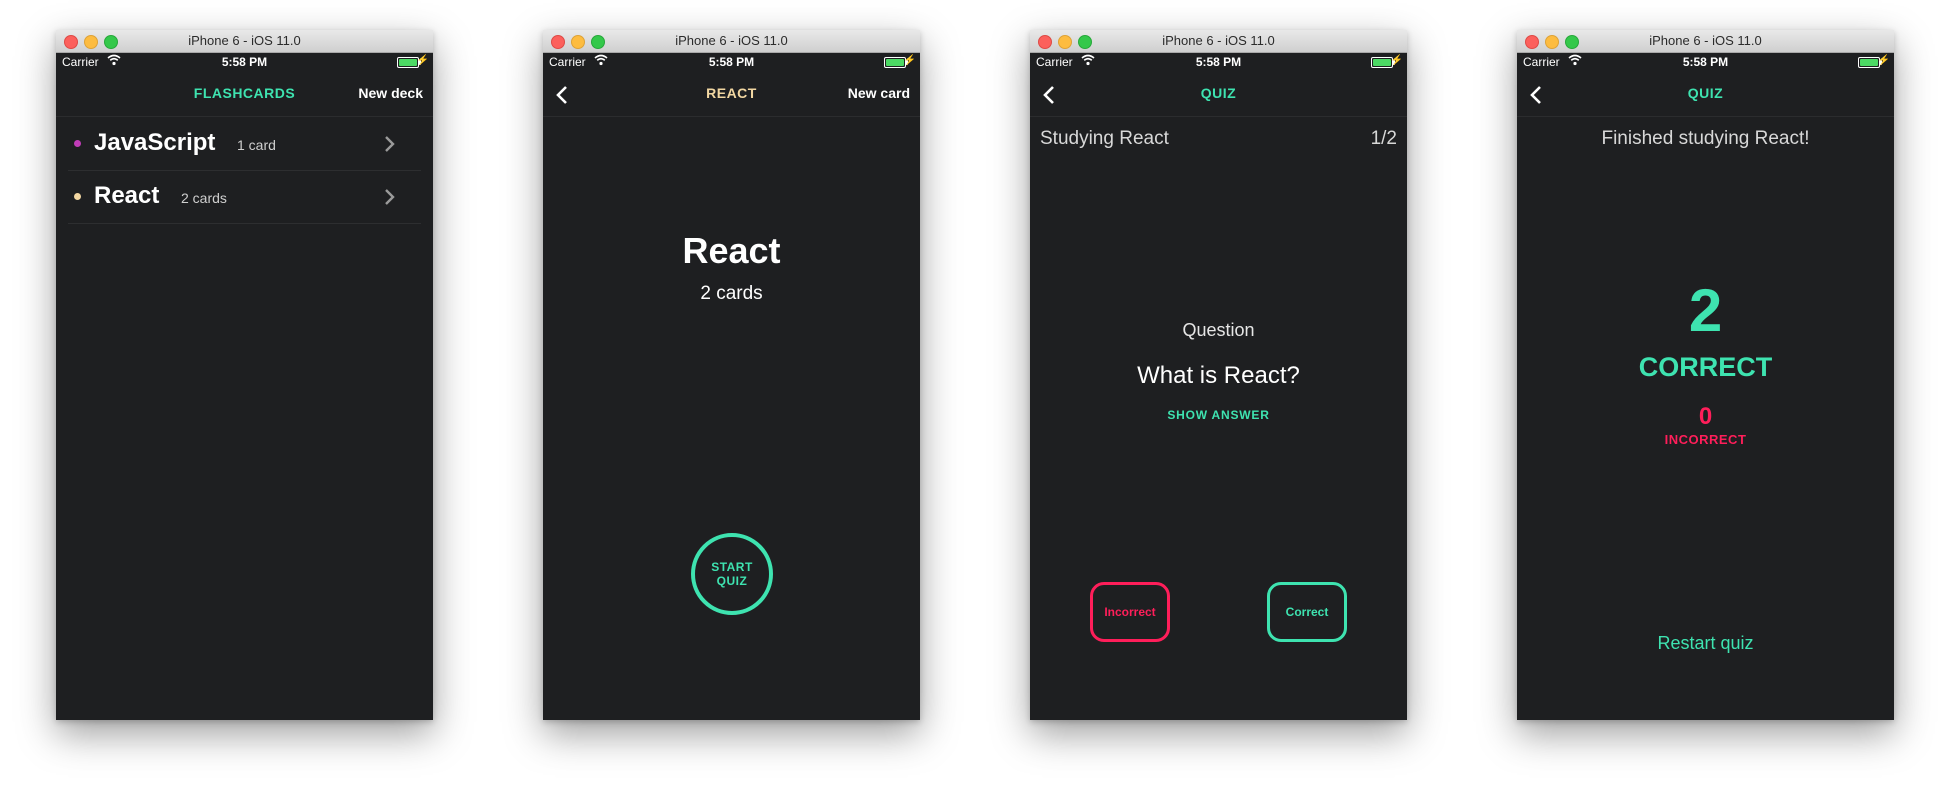  Describe the element at coordinates (732, 581) in the screenshot. I see `start-quiz-label-line2: QUIZ` at that location.